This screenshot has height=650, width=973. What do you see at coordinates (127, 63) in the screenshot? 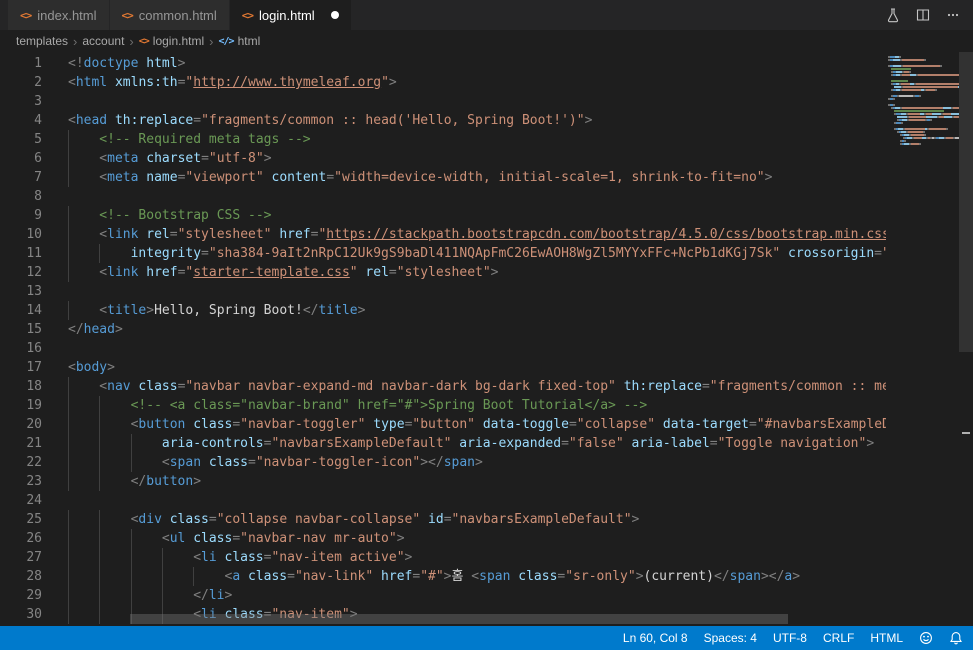
I see `line-content: <!doctype html>` at bounding box center [127, 63].